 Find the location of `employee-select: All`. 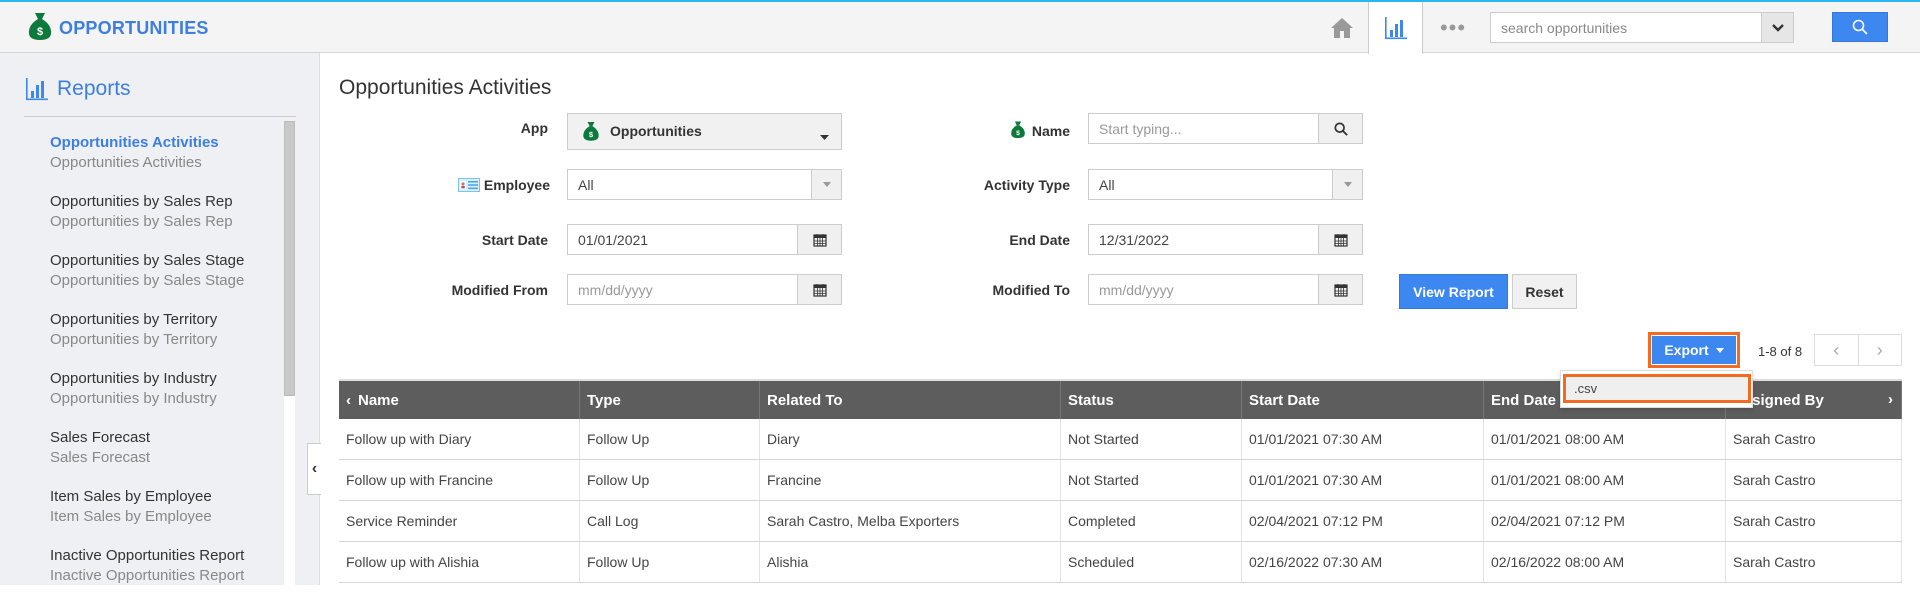

employee-select: All is located at coordinates (704, 184).